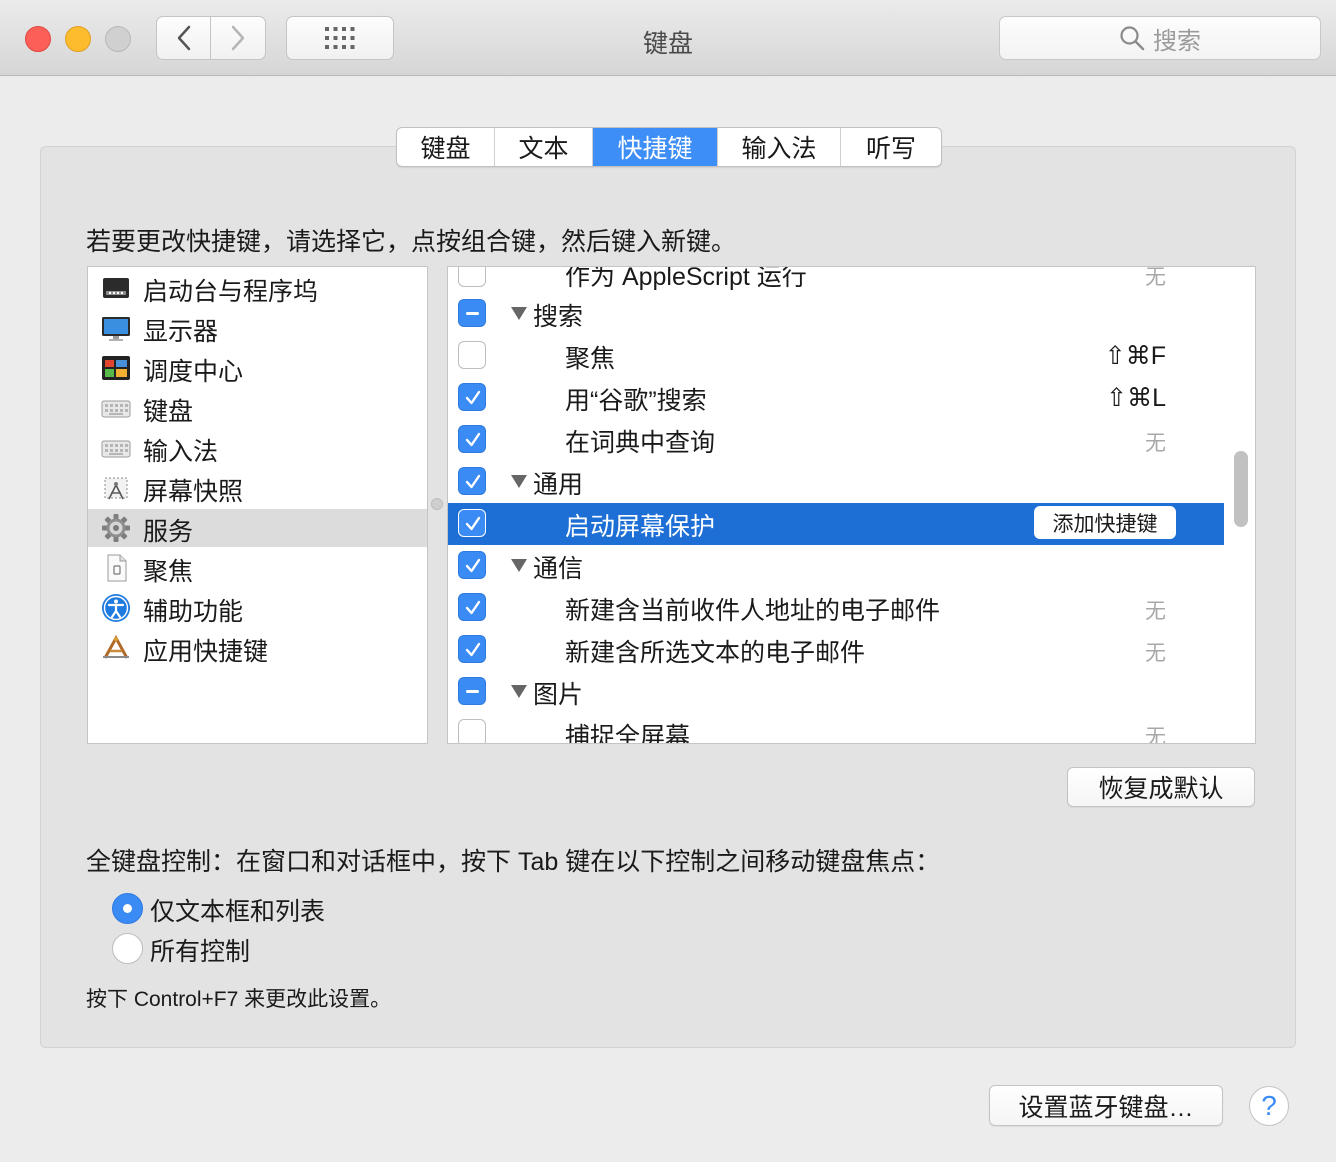 Image resolution: width=1336 pixels, height=1162 pixels. I want to click on full-keyboard-access-label: 全键盘控制：在窗口和对话框中，按下 Tab 键在以下控制之间移动键盘焦点：, so click(513, 862).